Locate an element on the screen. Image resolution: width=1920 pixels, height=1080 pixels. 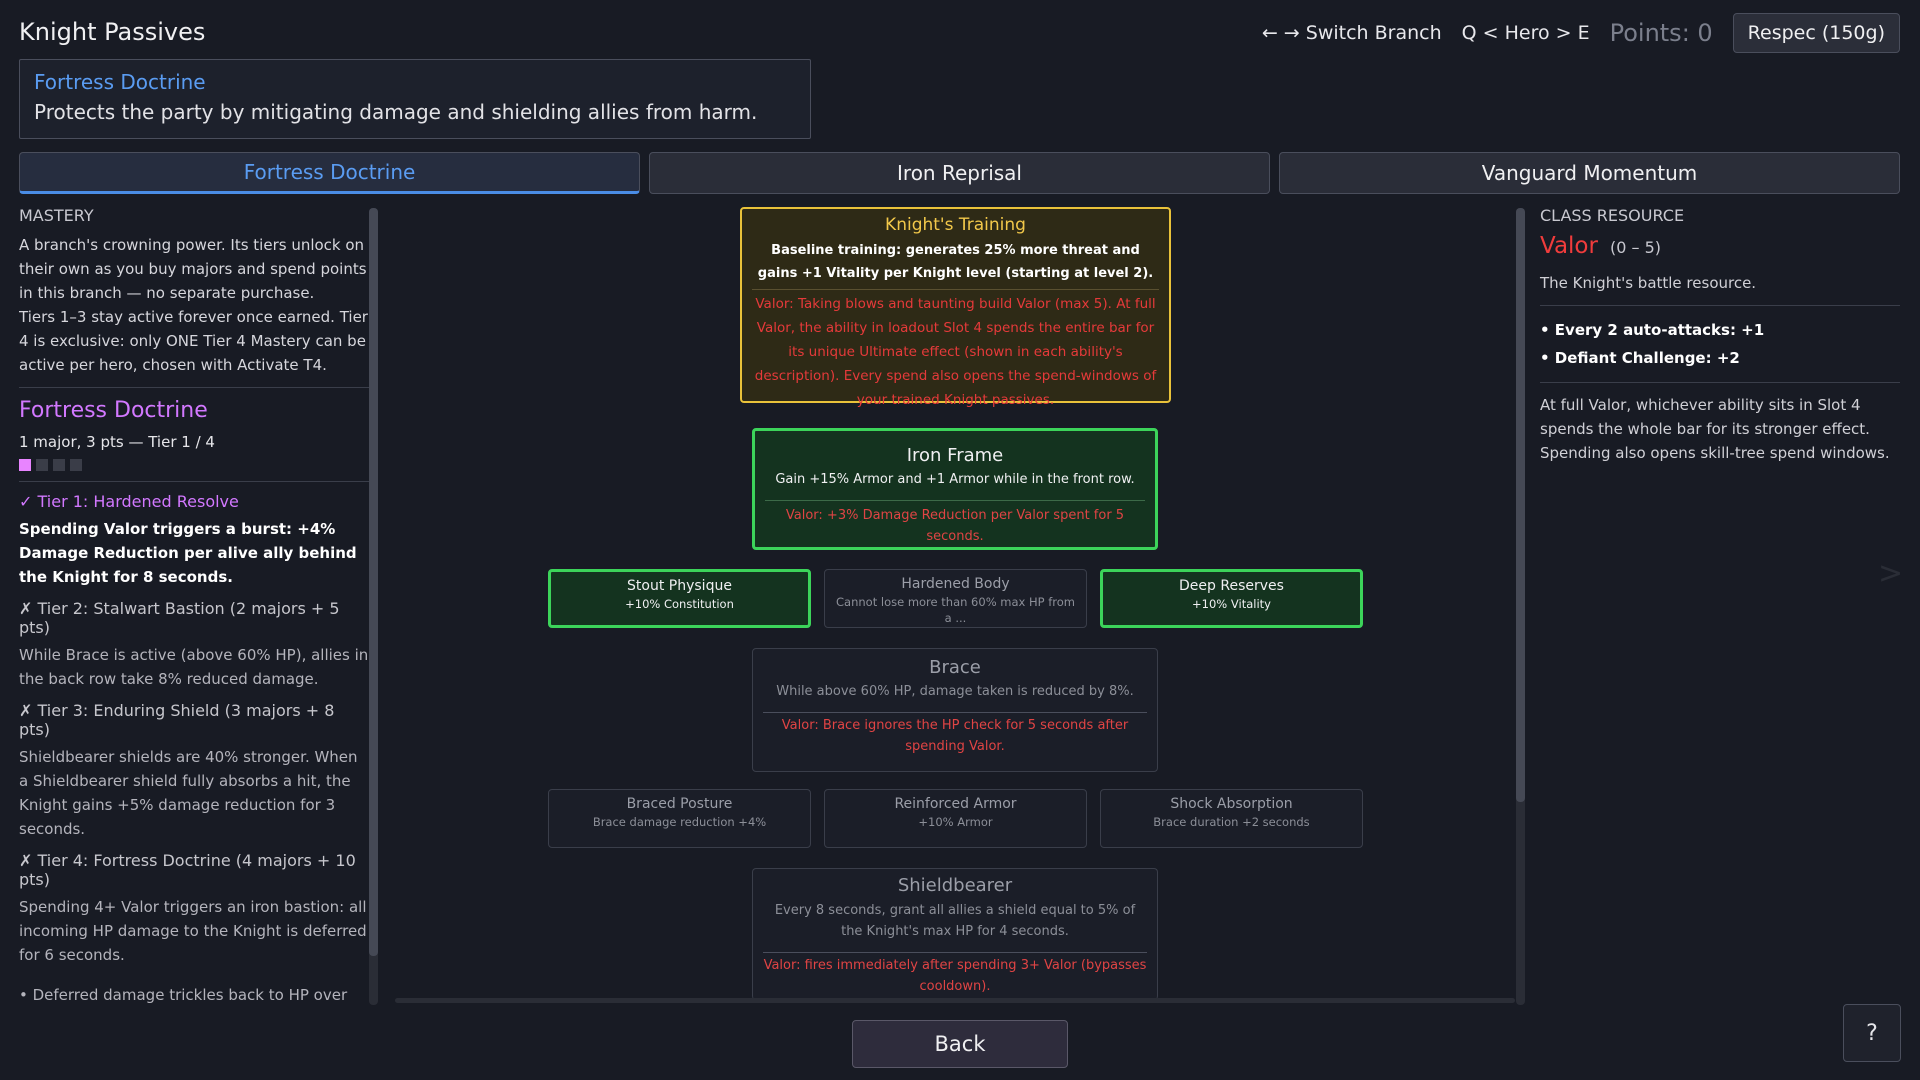
mastery-scrollbar is located at coordinates (373, 606).